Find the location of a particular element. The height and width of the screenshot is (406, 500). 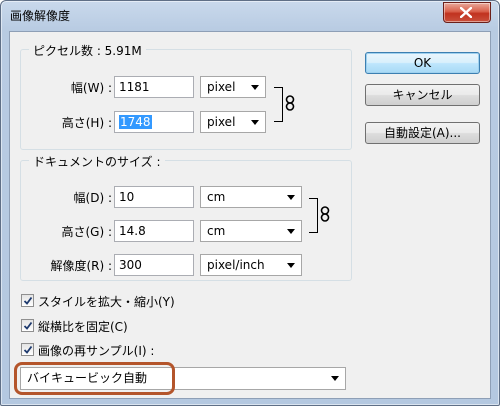

pixel-width-unit-value: pixel is located at coordinates (221, 87).